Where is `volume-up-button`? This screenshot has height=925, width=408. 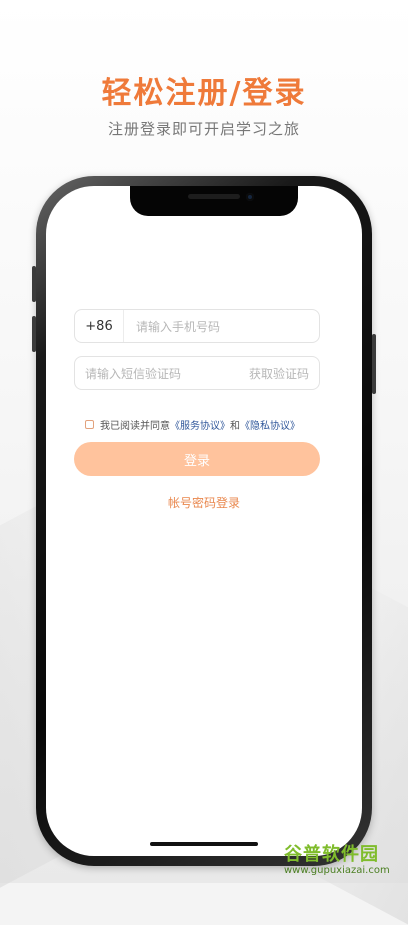
volume-up-button is located at coordinates (34, 284).